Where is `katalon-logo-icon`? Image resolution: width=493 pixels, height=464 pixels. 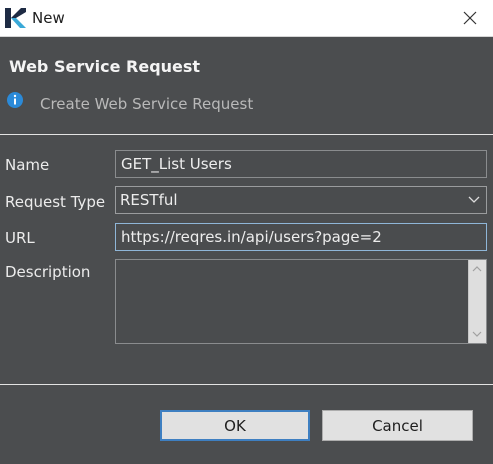 katalon-logo-icon is located at coordinates (15, 18).